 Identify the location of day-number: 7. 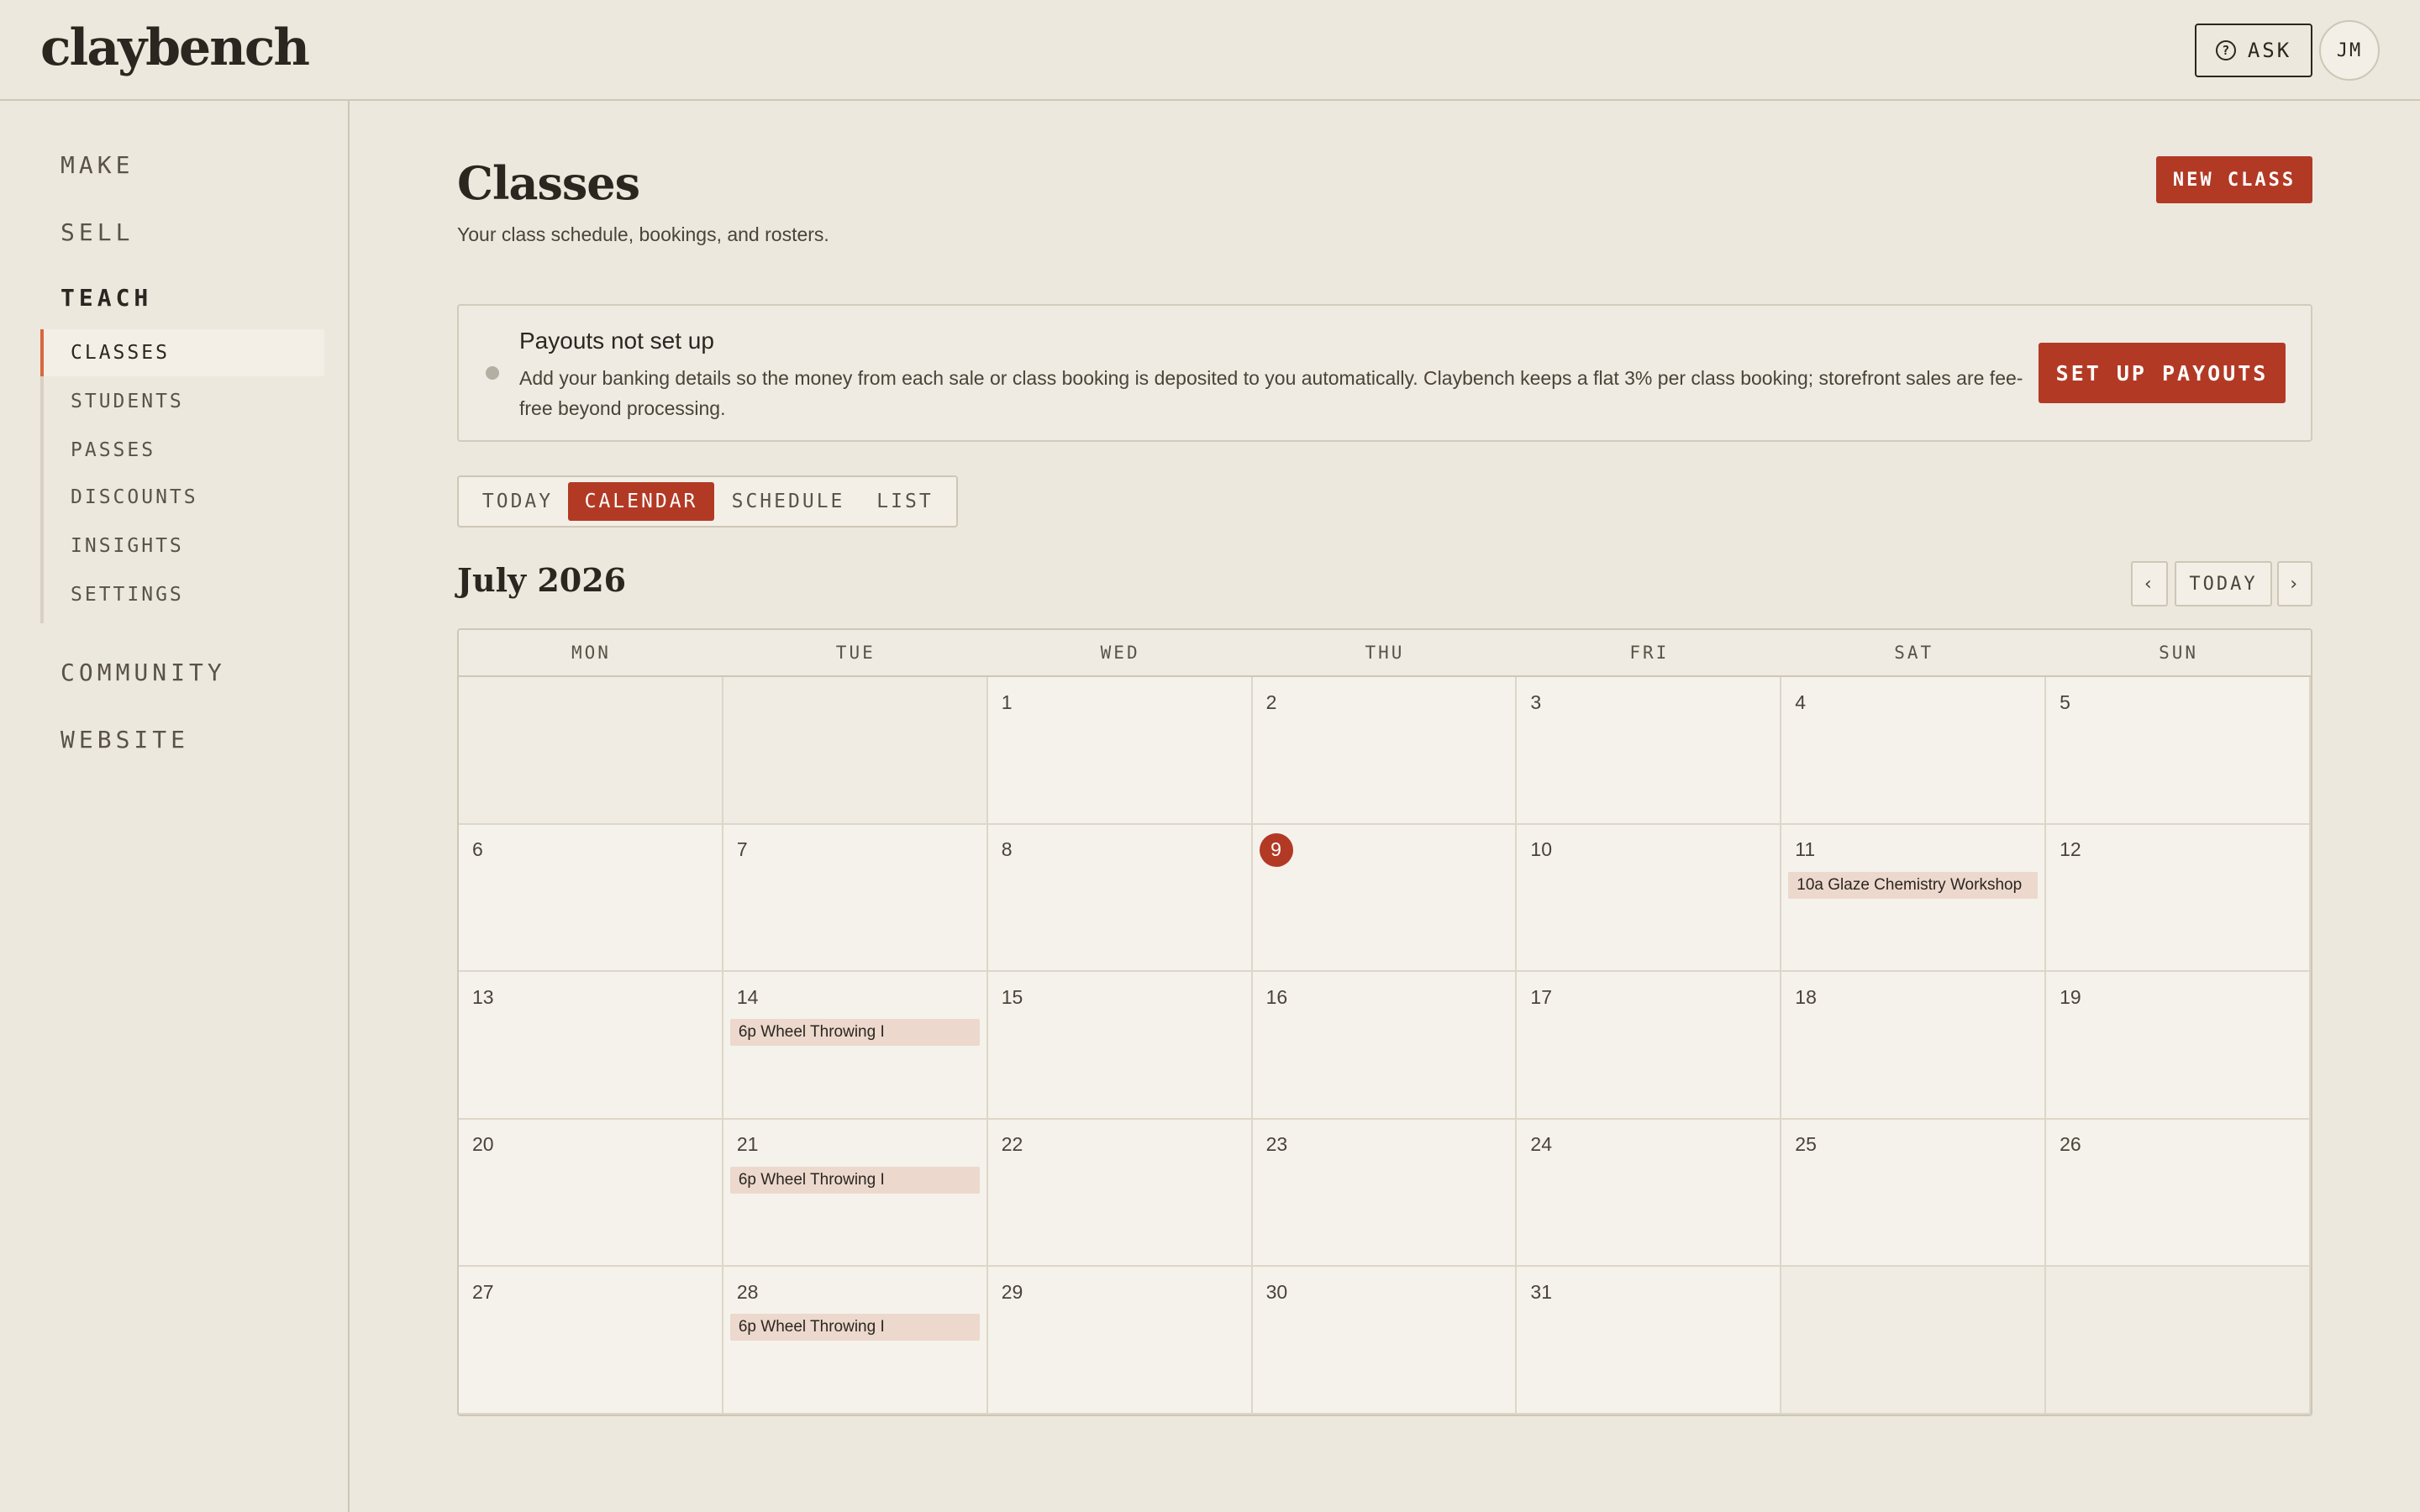
(742, 849).